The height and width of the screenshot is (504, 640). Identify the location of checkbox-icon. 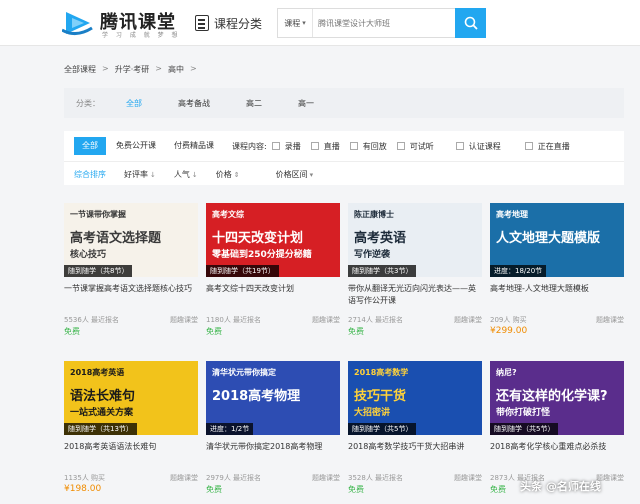
(459, 146).